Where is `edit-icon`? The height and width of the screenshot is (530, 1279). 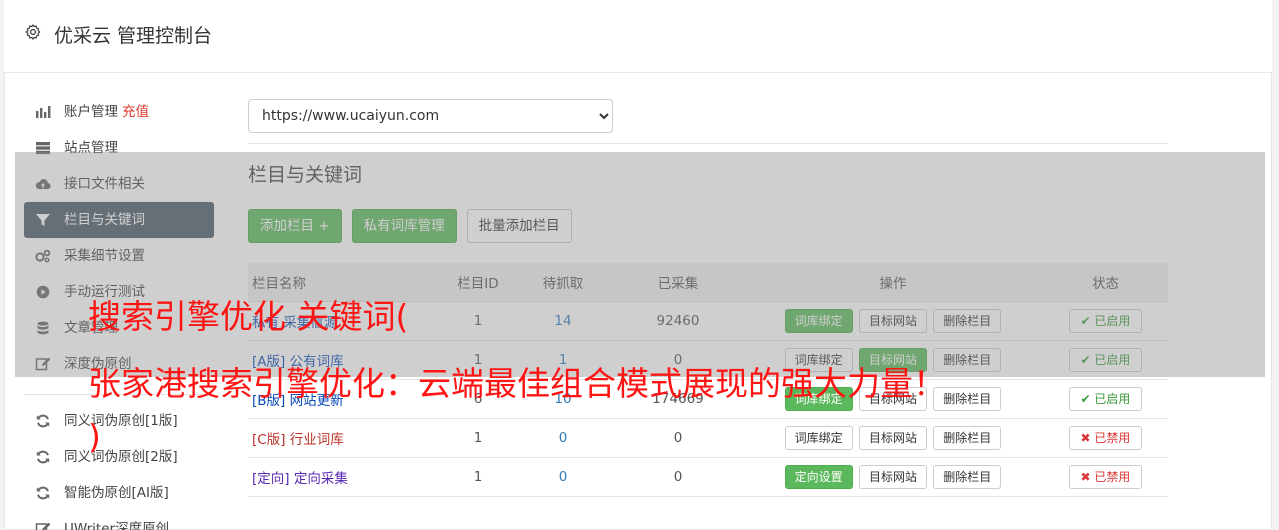
edit-icon is located at coordinates (43, 526).